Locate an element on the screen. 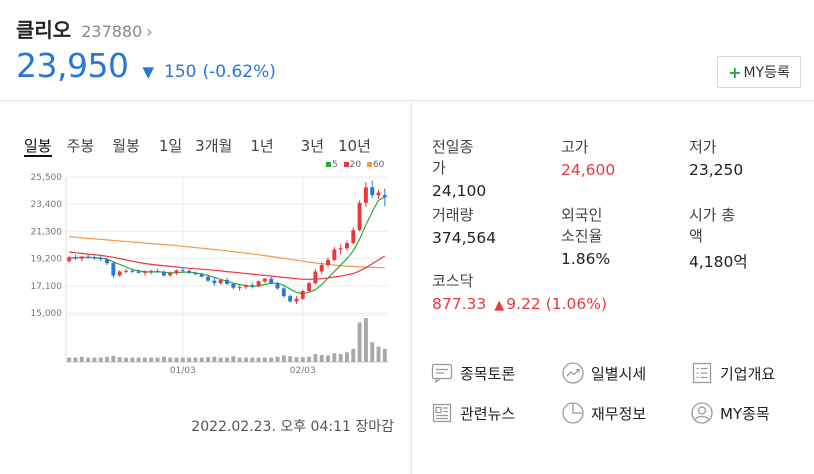 This screenshot has width=814, height=474. stat-value: 1.86% is located at coordinates (586, 259).